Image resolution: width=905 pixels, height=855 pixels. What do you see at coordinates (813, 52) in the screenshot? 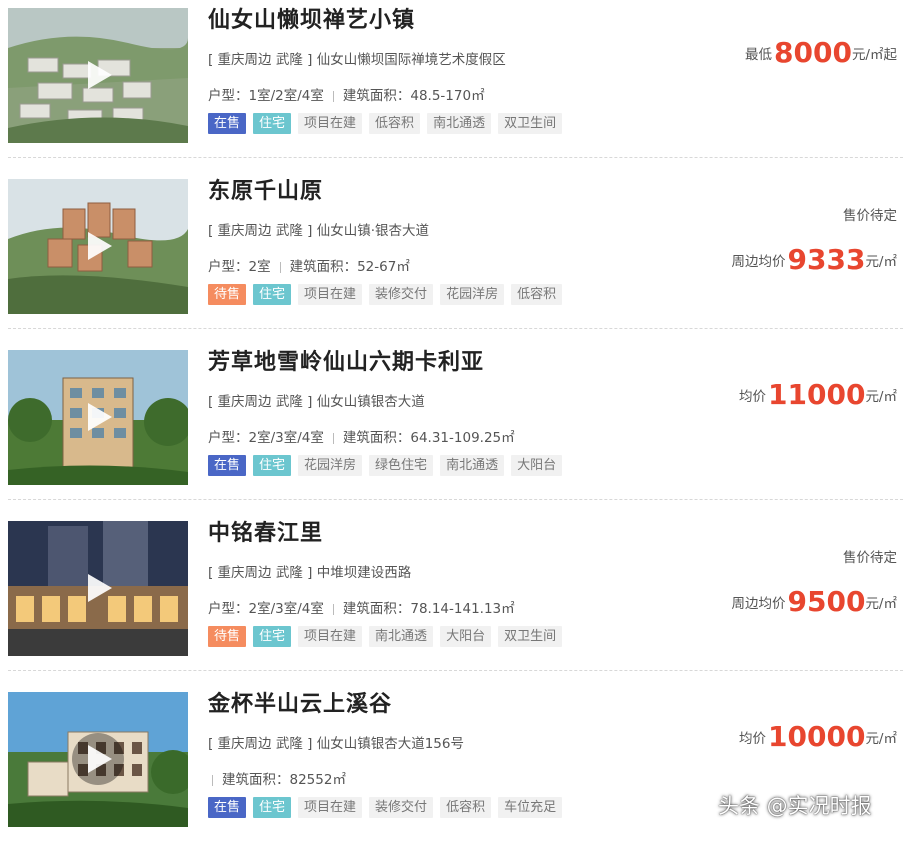
I see `price-value: 8000` at bounding box center [813, 52].